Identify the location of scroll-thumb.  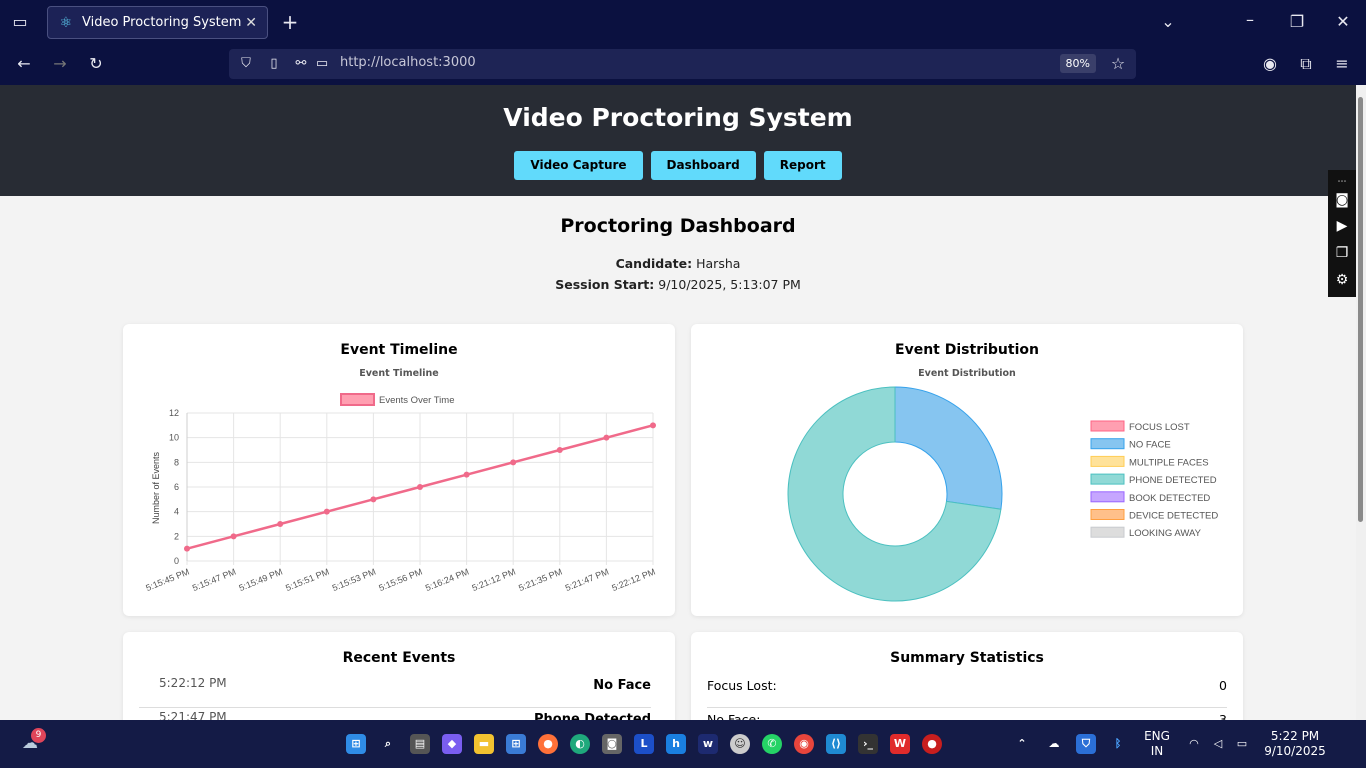
(1360, 309).